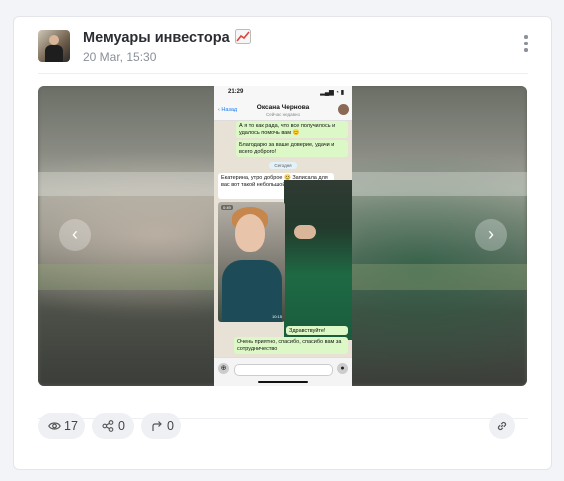  Describe the element at coordinates (283, 165) in the screenshot. I see `chat-day-separator: Сегодня` at that location.